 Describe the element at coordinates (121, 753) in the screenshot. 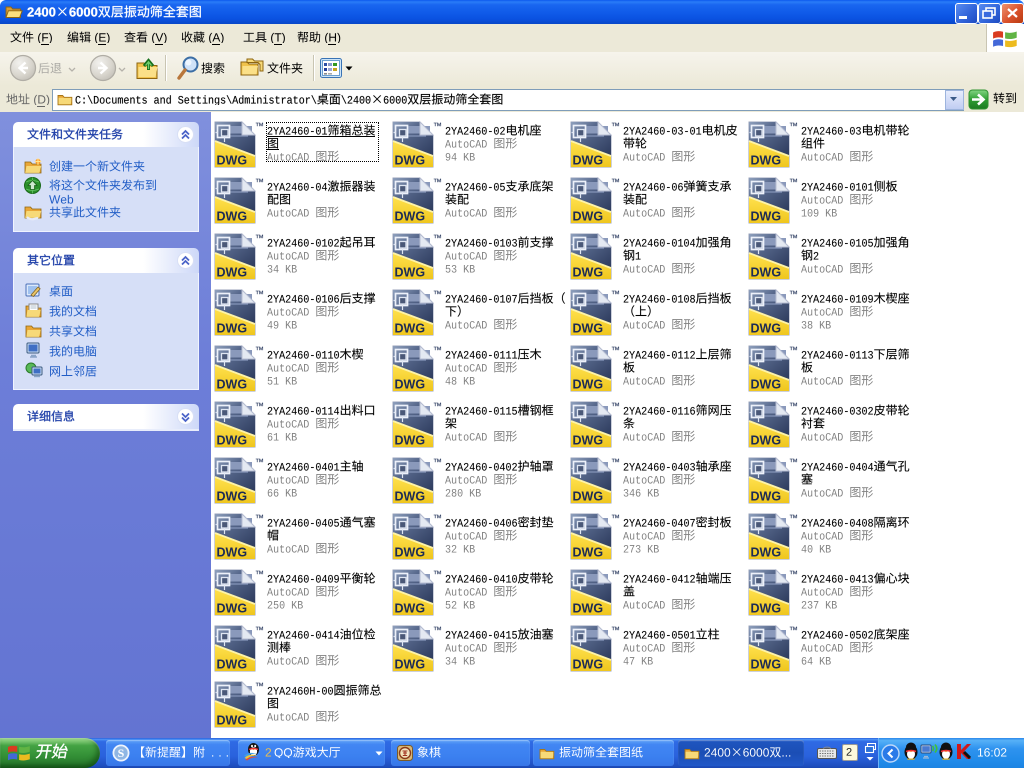

I see `svg-text: S` at that location.